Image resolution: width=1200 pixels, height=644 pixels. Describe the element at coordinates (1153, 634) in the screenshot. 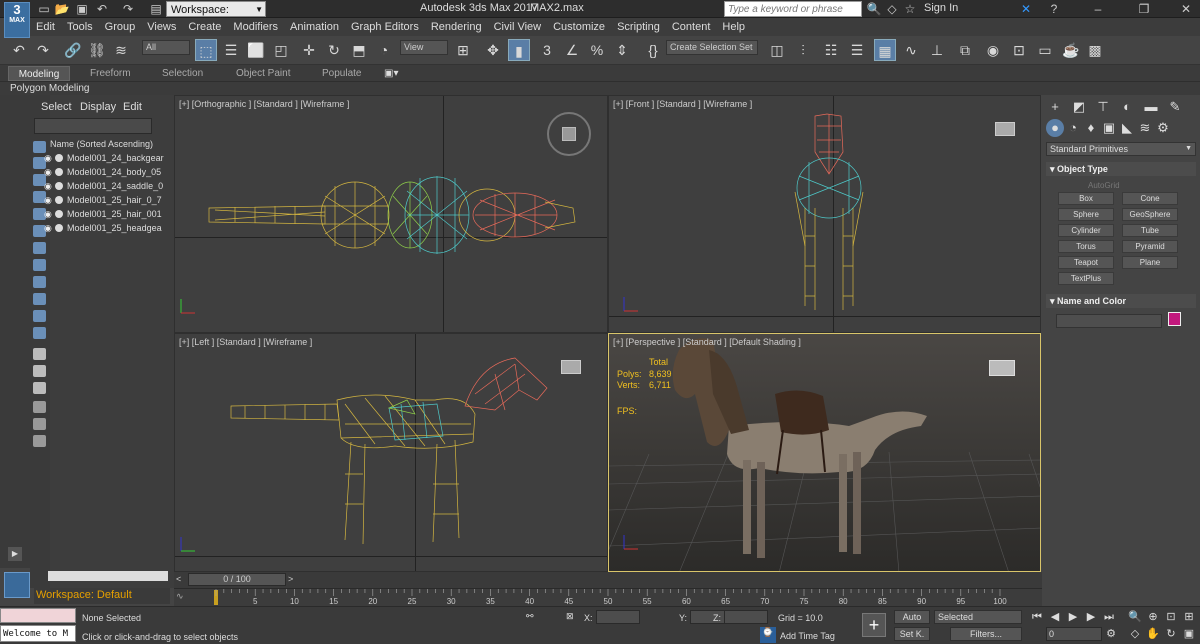

I see `pan-icon: ✋` at that location.